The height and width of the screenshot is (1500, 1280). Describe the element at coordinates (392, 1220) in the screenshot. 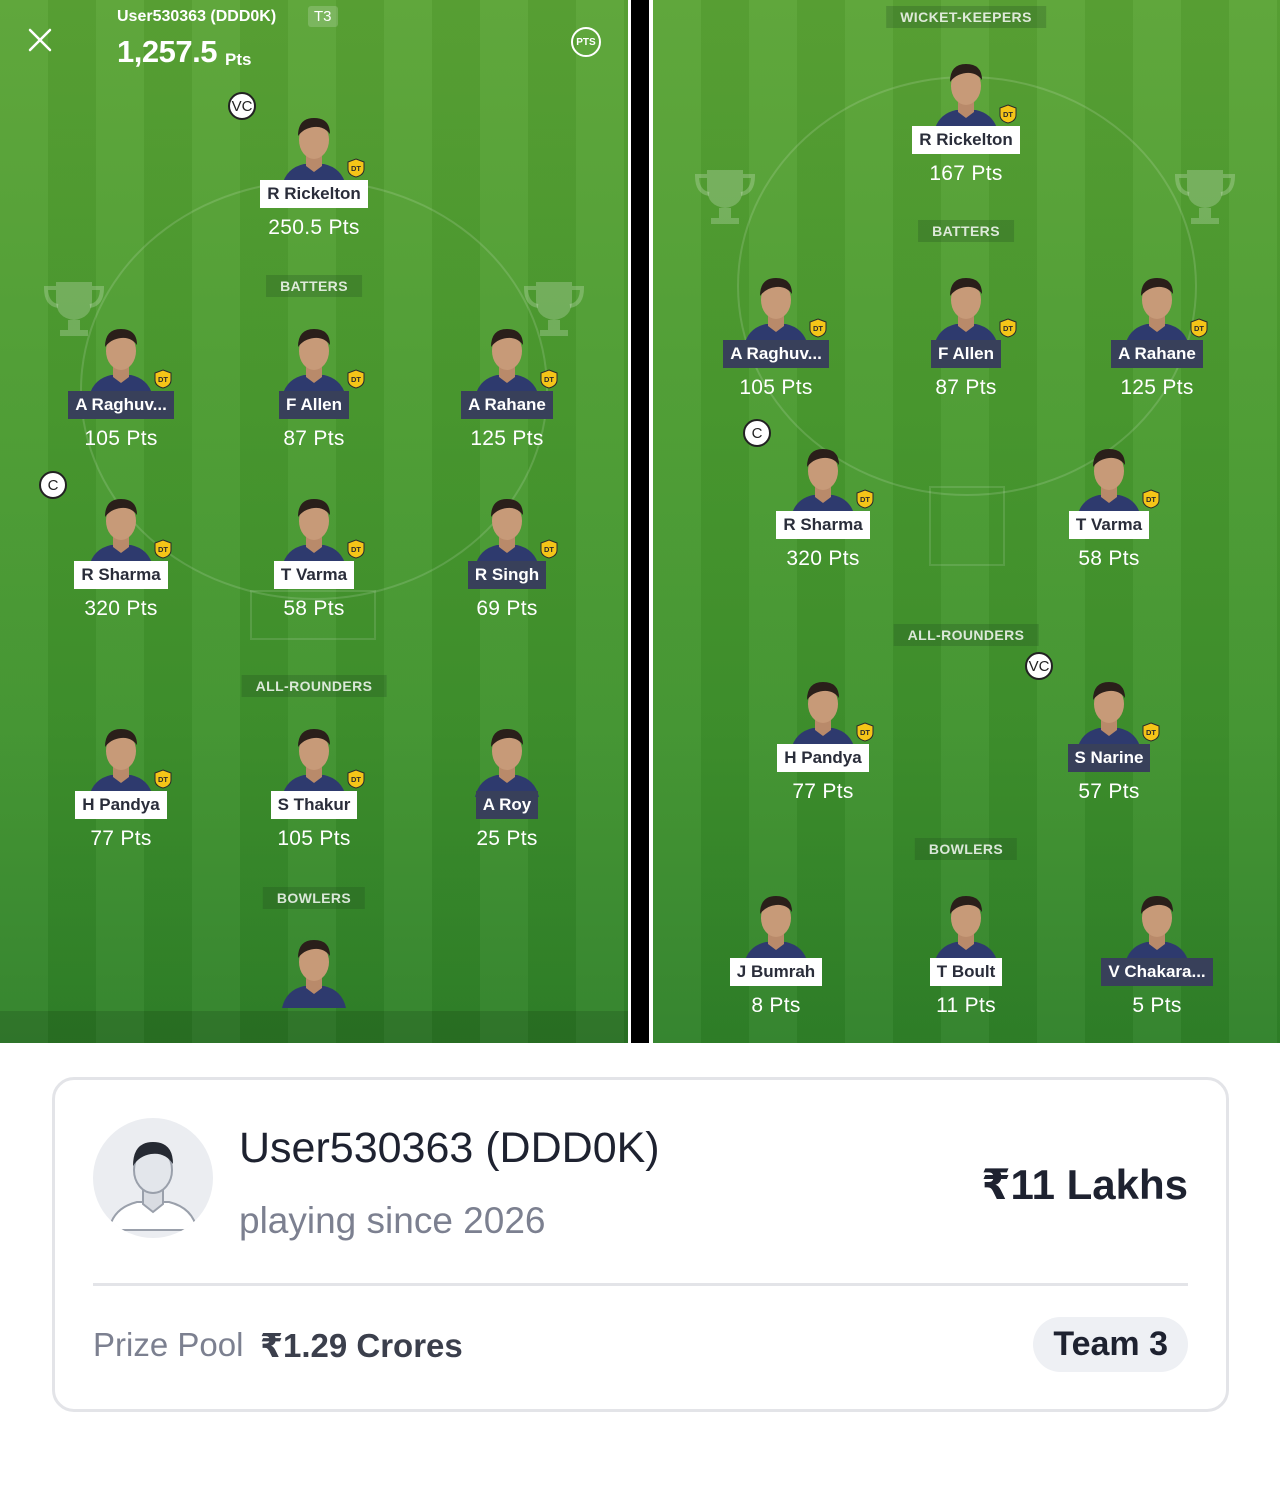

I see `playing-since: playing since 2026` at that location.